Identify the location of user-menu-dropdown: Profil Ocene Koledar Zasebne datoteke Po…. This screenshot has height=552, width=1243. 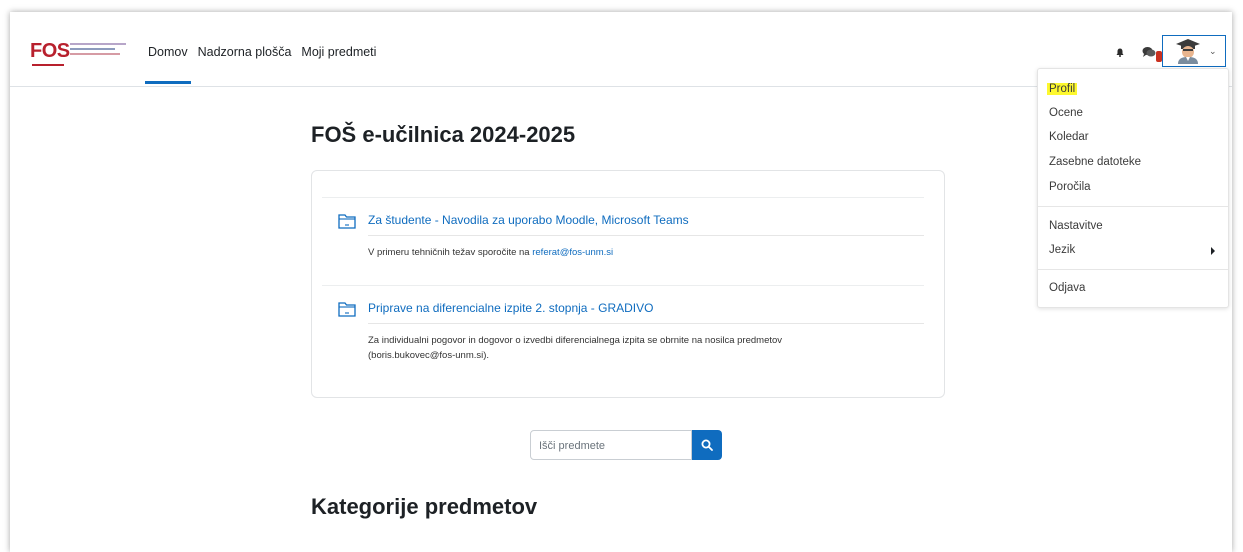
(1133, 188).